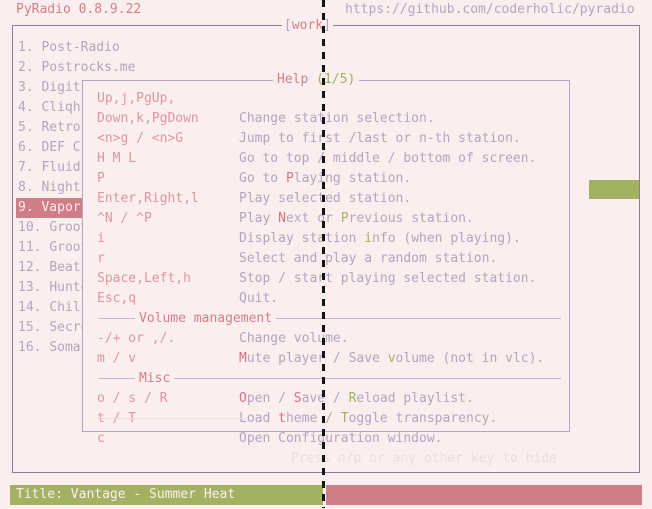 The height and width of the screenshot is (509, 652). I want to click on help-row: -/+ or ,/. Change volume., so click(330, 339).